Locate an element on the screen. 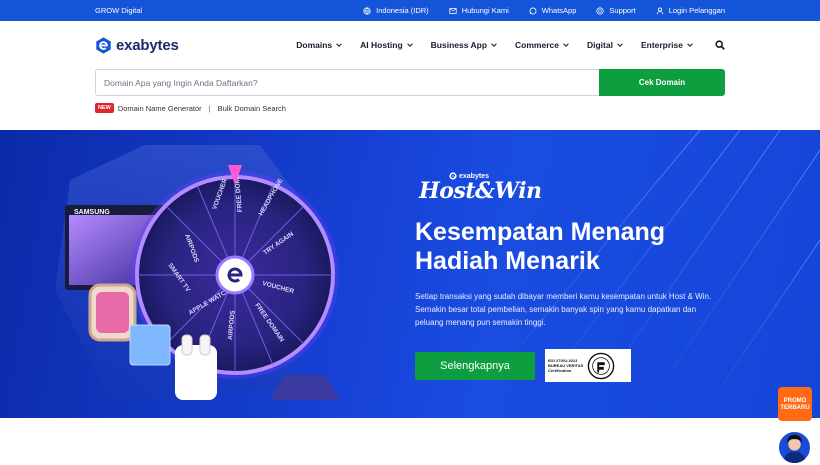 Image resolution: width=820 pixels, height=465 pixels. hero-headline: Kesempatan Menang Hadiah Menarik is located at coordinates (540, 246).